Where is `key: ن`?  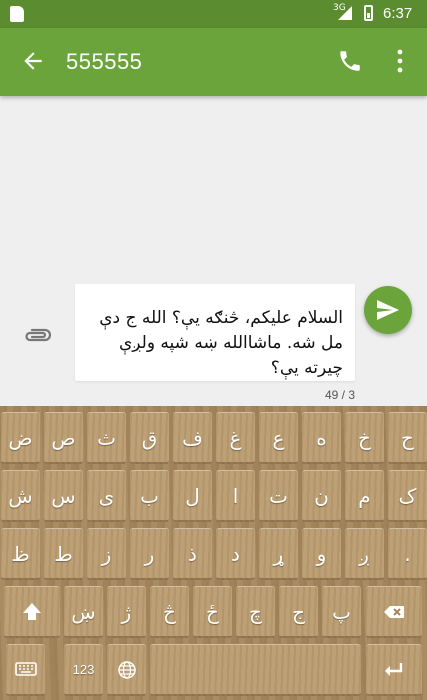
key: ن is located at coordinates (321, 496).